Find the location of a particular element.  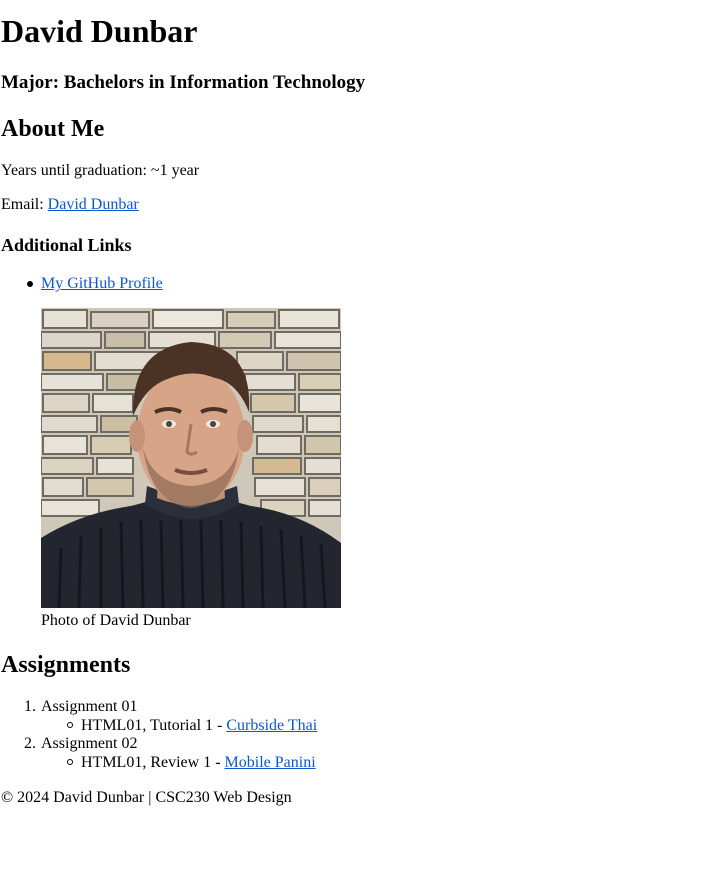

list-number: 1. is located at coordinates (30, 706).